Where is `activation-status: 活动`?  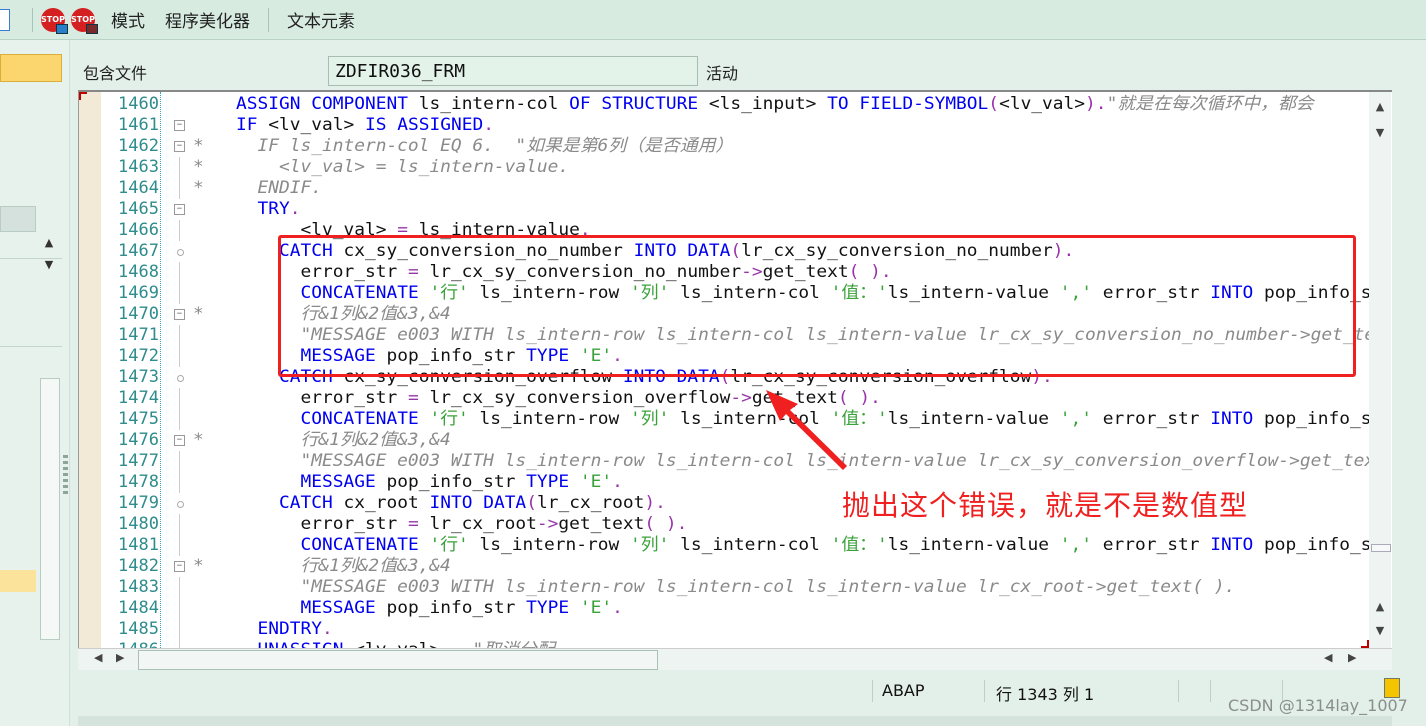
activation-status: 活动 is located at coordinates (722, 73).